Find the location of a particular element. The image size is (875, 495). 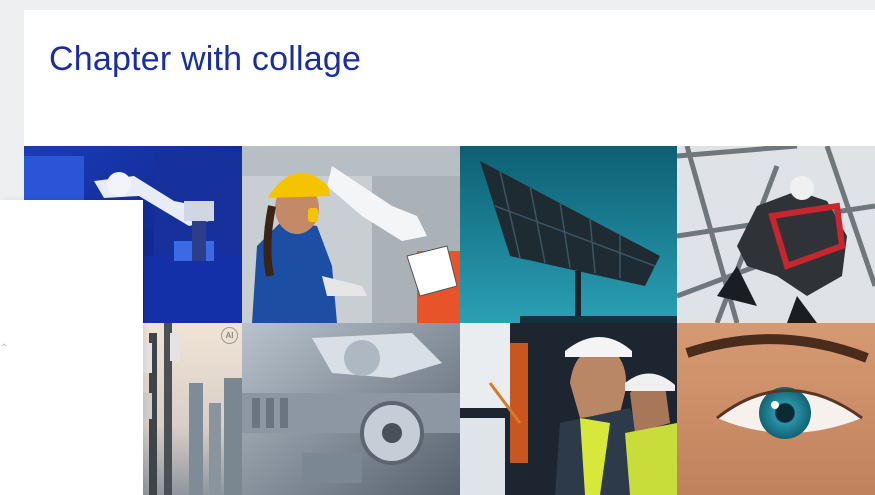

machinery-parts-image-icon is located at coordinates (351, 409).